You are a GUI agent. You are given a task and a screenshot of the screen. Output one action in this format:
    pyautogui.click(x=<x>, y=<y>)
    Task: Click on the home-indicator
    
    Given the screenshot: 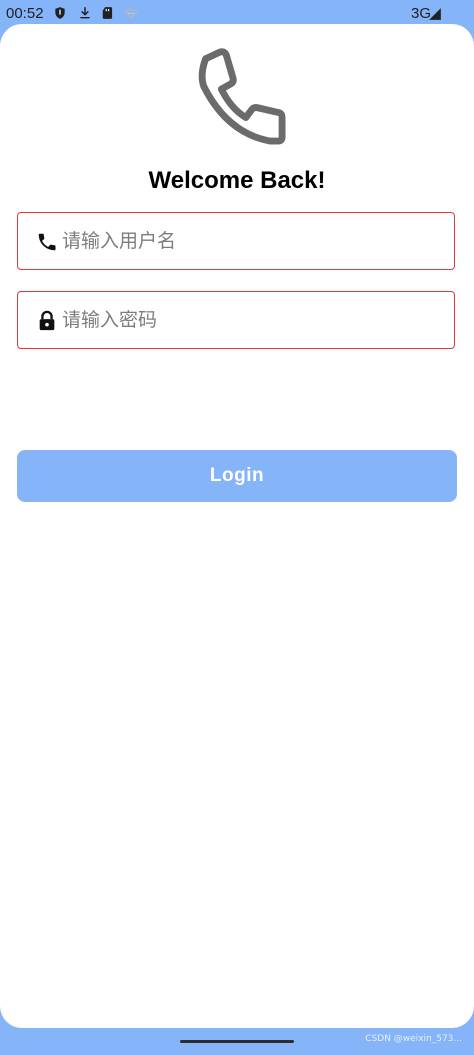 What is the action you would take?
    pyautogui.click(x=237, y=1041)
    